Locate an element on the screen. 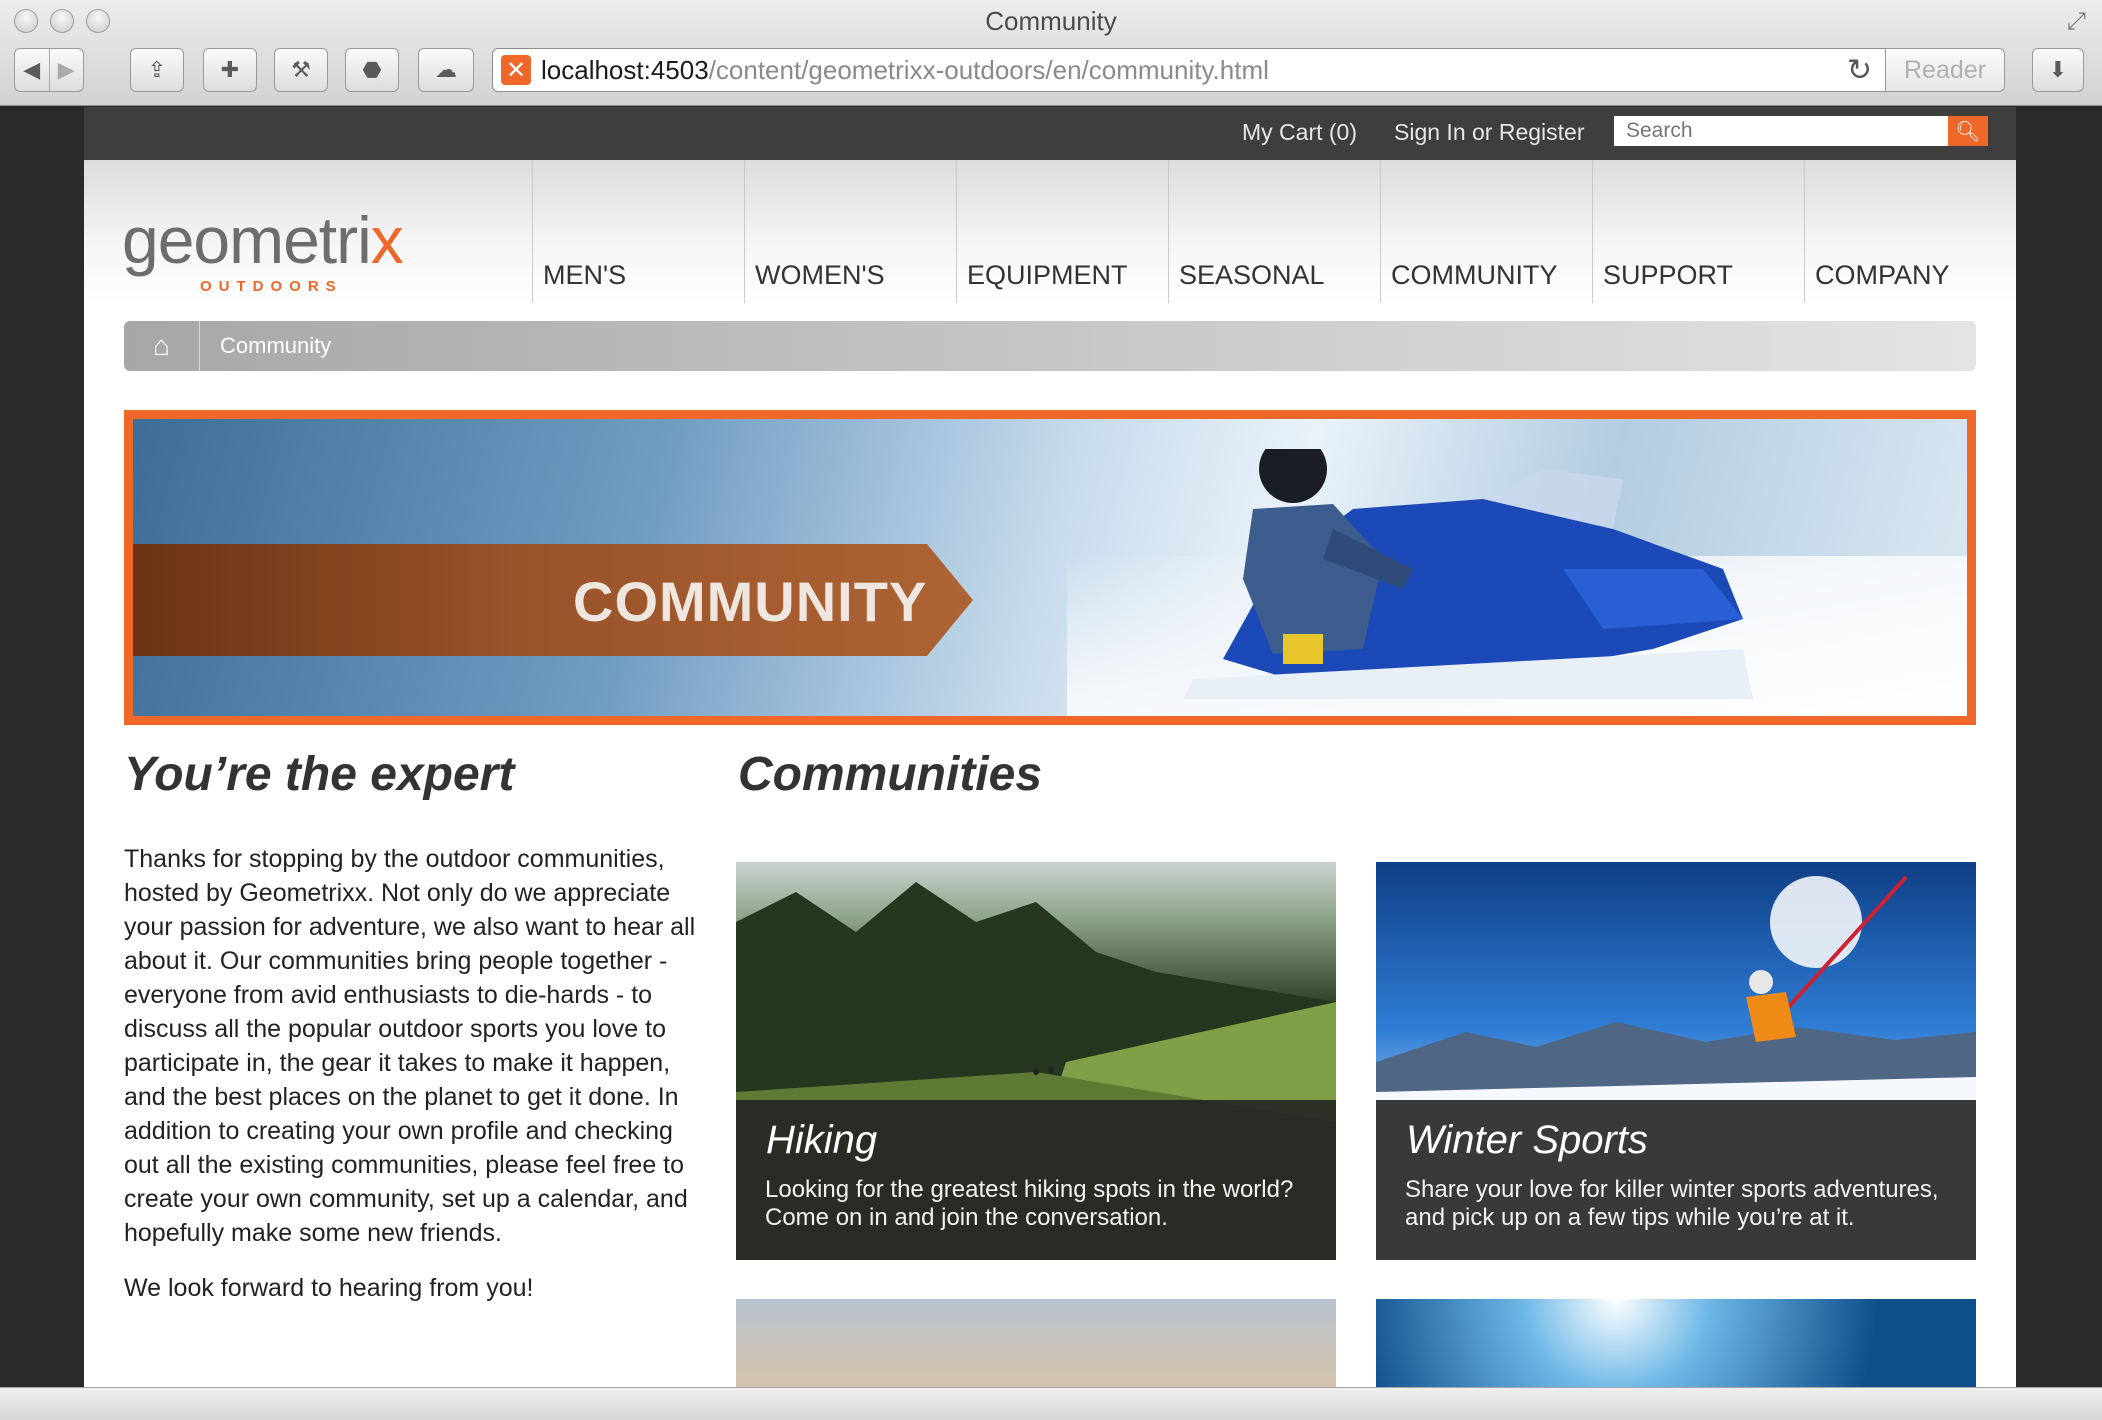 The width and height of the screenshot is (2102, 1420). extension-icon: ⚒ is located at coordinates (301, 69).